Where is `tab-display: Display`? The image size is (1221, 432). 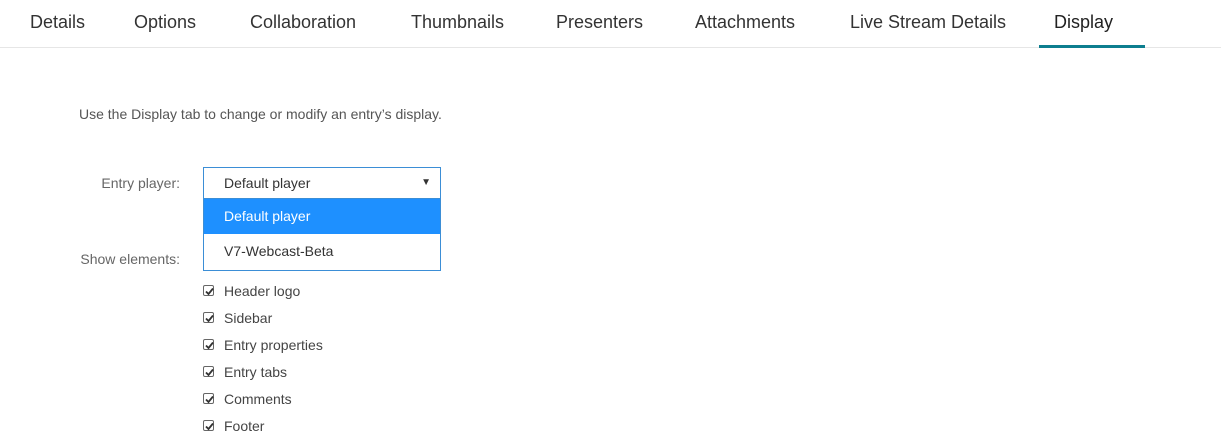 tab-display: Display is located at coordinates (1092, 24).